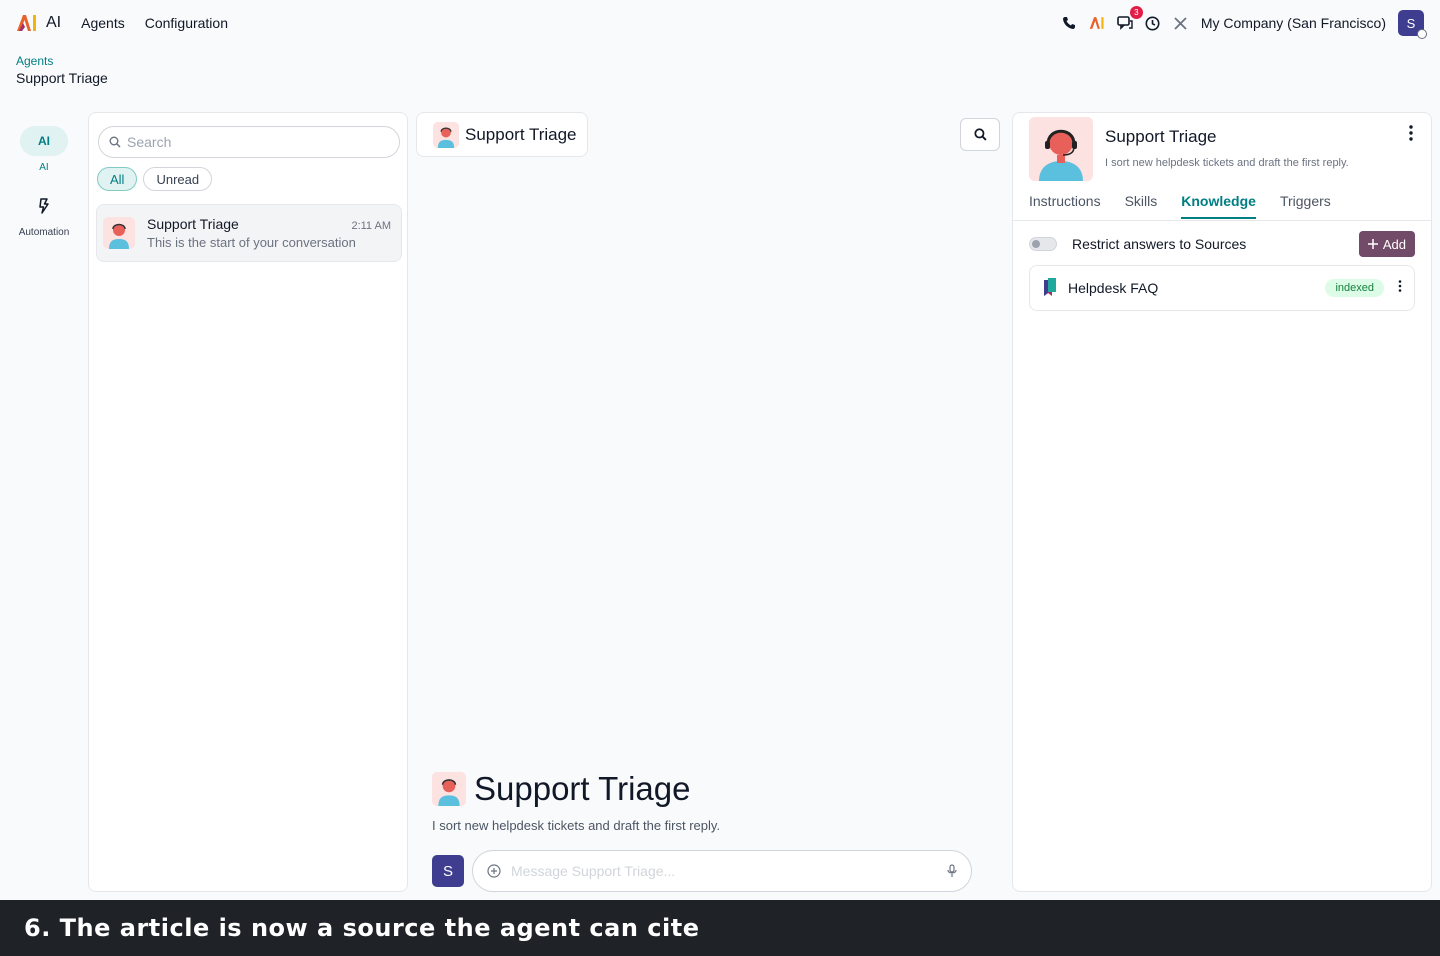 This screenshot has height=956, width=1440. I want to click on tab-instructions: Instructions, so click(1065, 206).